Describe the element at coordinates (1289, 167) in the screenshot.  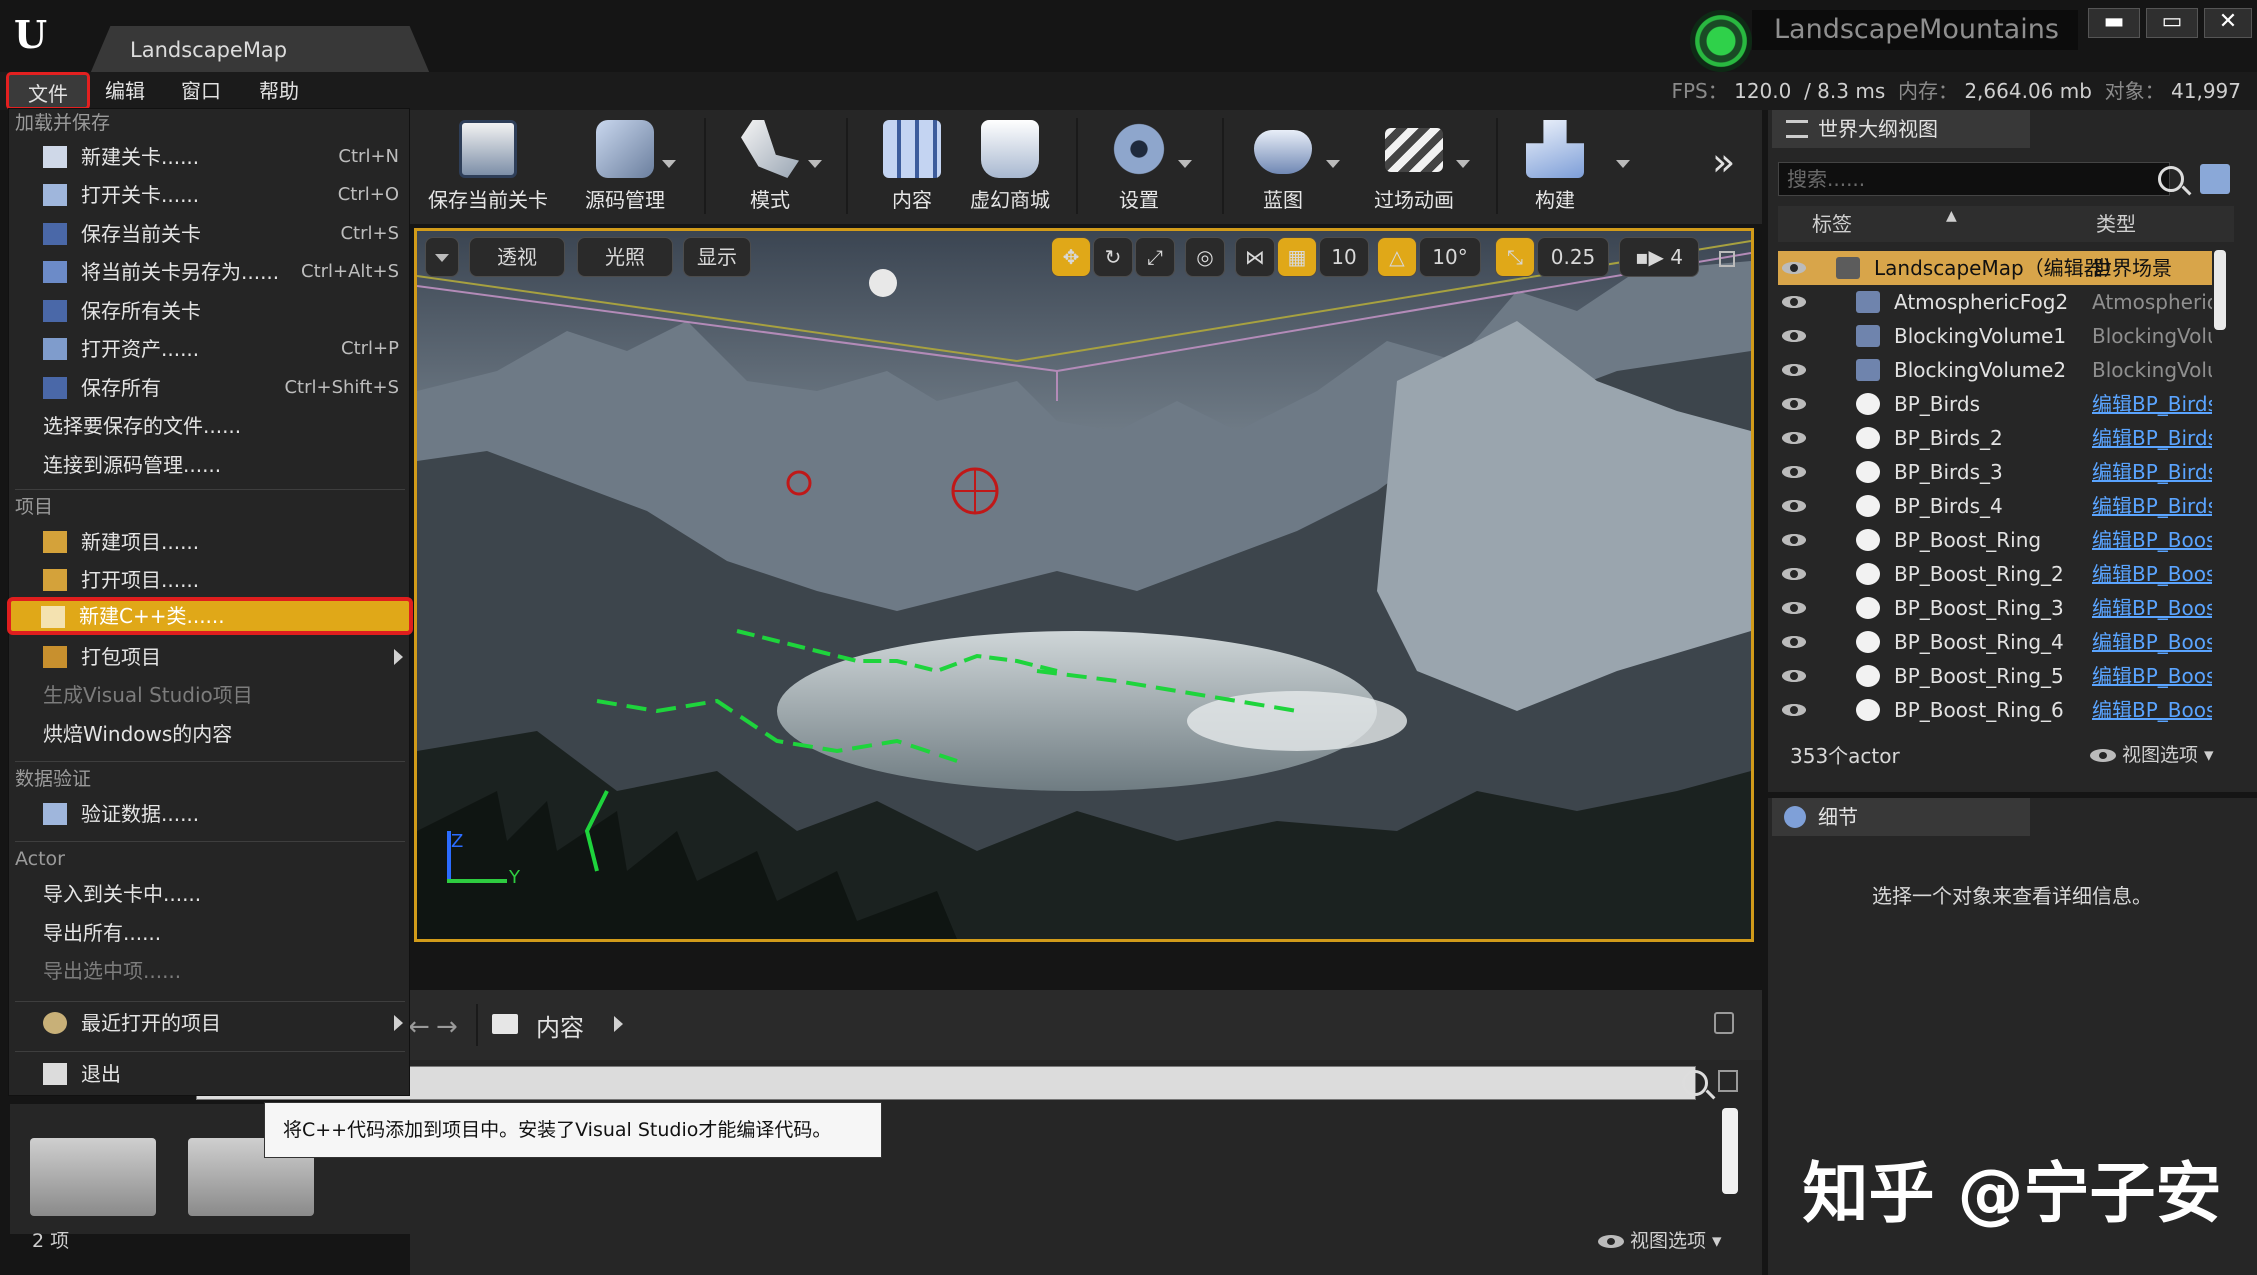
I see `blueprints-button: 蓝图` at that location.